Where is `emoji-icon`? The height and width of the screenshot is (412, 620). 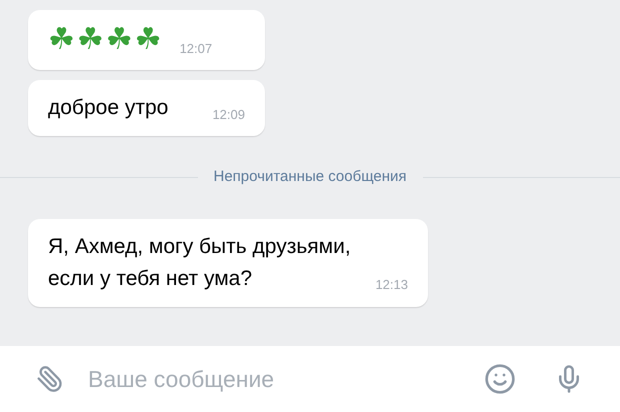 emoji-icon is located at coordinates (500, 379).